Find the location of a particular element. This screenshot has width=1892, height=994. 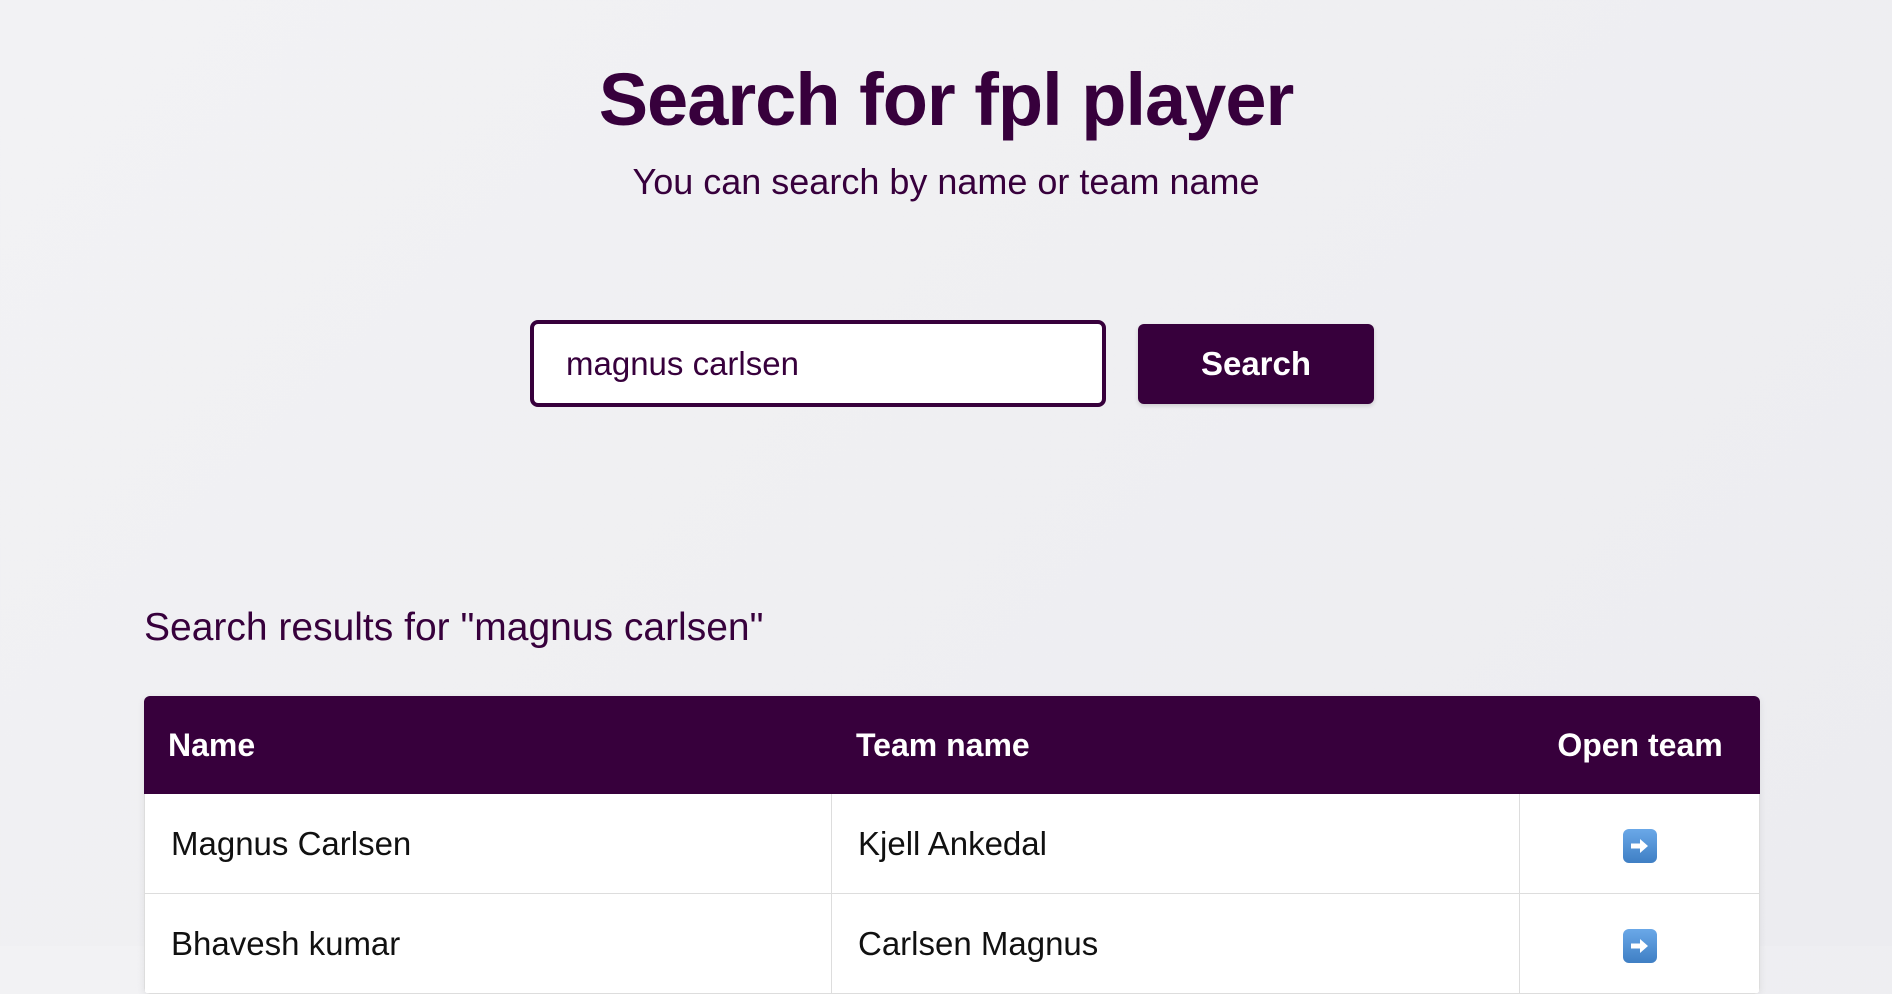

search-form: Search is located at coordinates (952, 363).